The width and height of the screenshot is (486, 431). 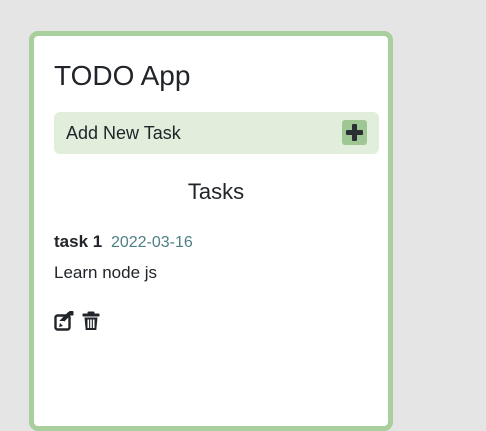 What do you see at coordinates (123, 133) in the screenshot?
I see `add-task-label: Add New Task` at bounding box center [123, 133].